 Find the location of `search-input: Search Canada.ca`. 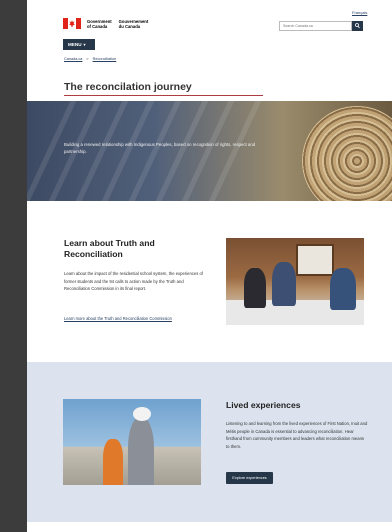

search-input: Search Canada.ca is located at coordinates (315, 26).